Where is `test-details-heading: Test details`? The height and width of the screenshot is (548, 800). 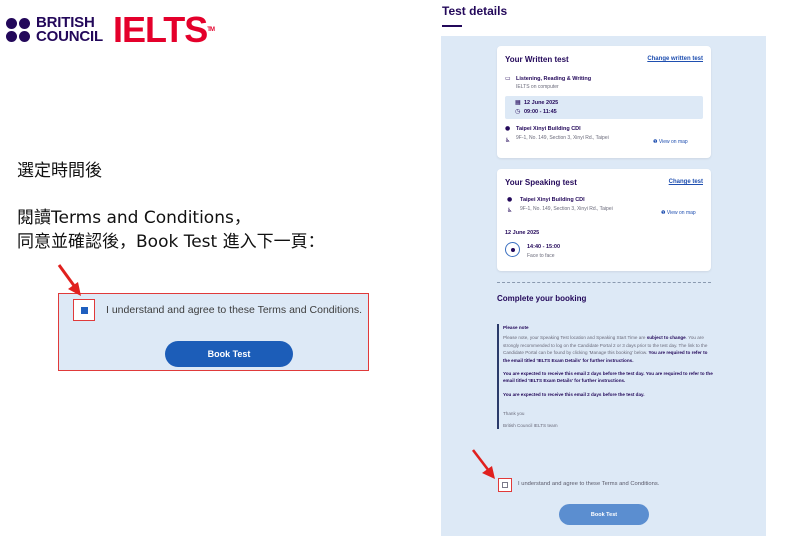
test-details-heading: Test details is located at coordinates (475, 11).